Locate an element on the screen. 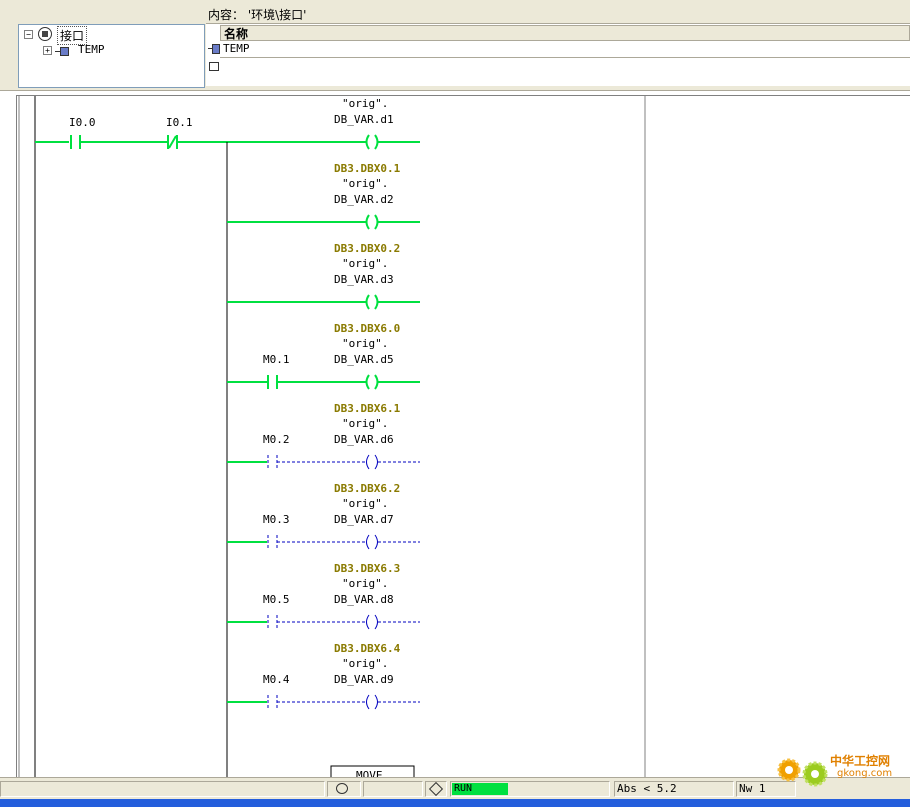 Image resolution: width=910 pixels, height=807 pixels. status-bar: RUN Abs < 5.2 Nw 1 is located at coordinates (455, 788).